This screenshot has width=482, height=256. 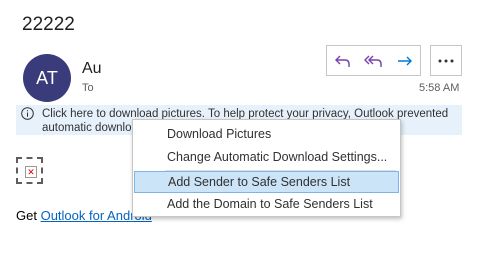 I want to click on to-label: To, so click(x=88, y=88).